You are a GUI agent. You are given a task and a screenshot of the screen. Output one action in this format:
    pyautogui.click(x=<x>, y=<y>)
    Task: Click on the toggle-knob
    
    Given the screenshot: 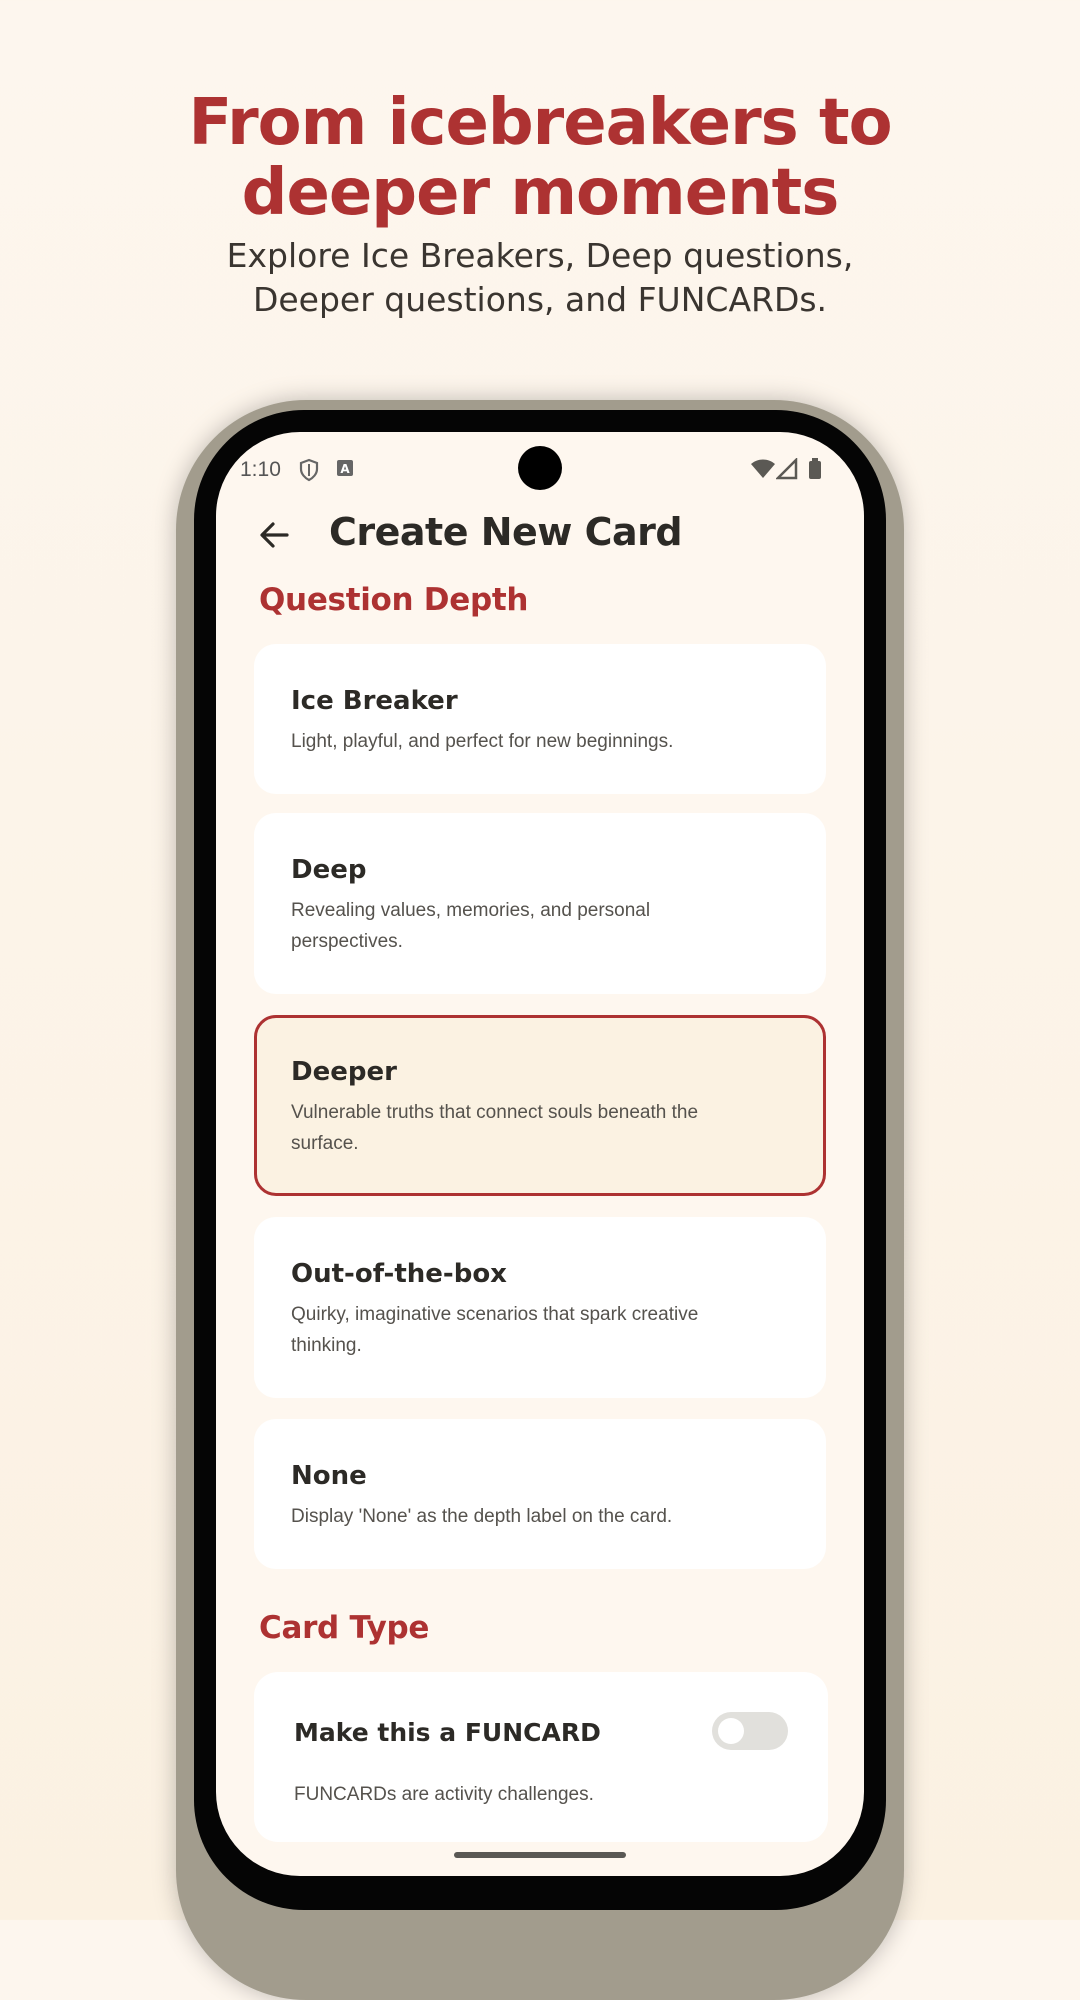 What is the action you would take?
    pyautogui.click(x=731, y=1731)
    